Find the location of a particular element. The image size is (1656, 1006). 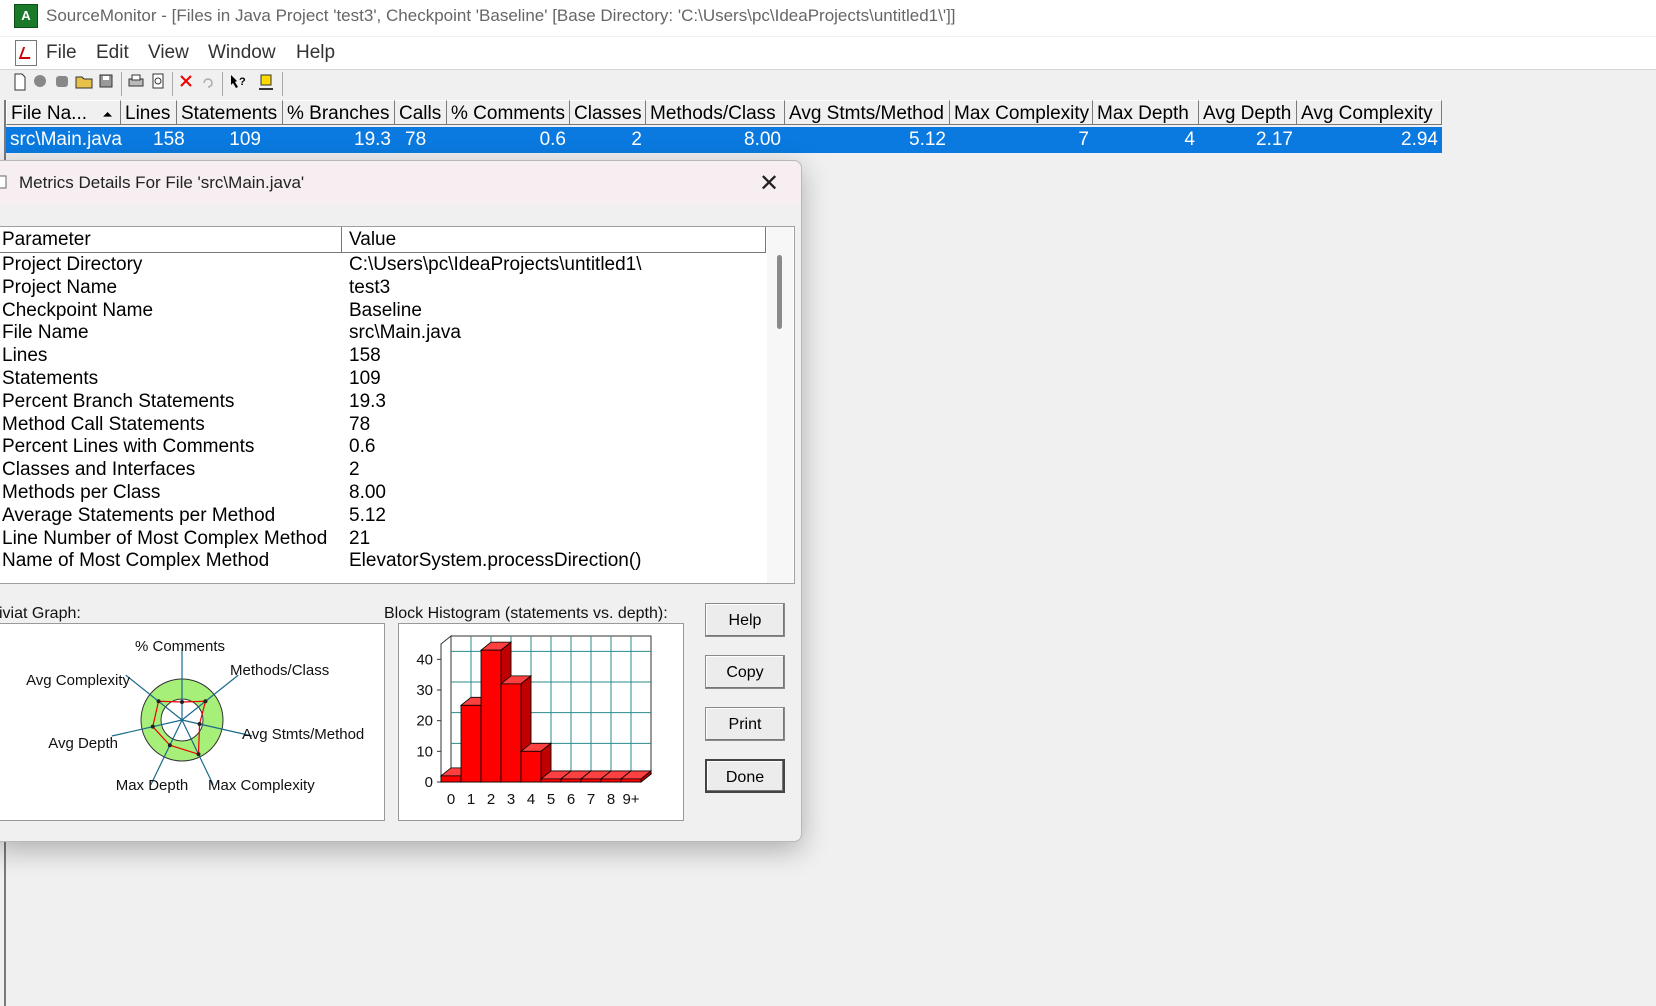

undo-icon is located at coordinates (208, 83).